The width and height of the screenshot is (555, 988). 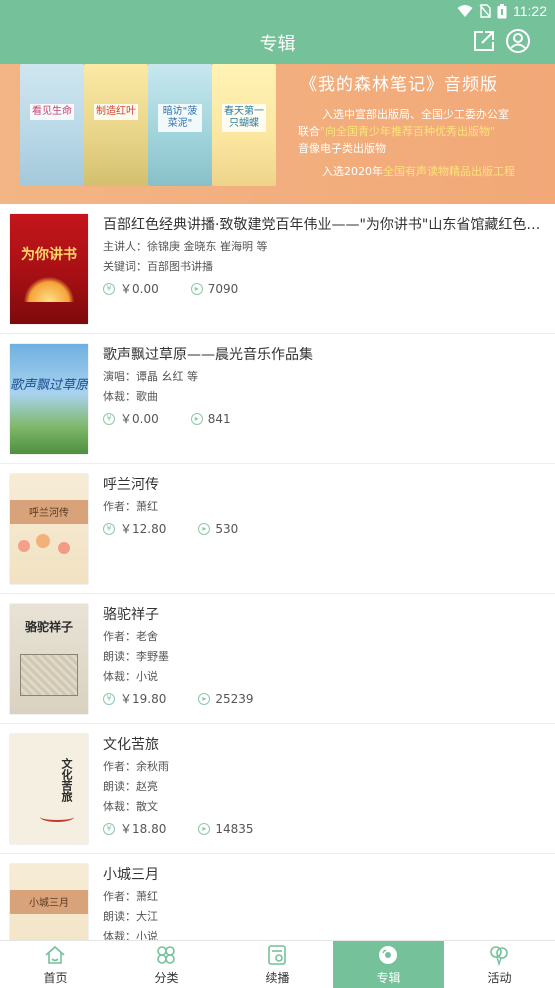 I want to click on banner-line: 音像电子类出版物, so click(x=342, y=148).